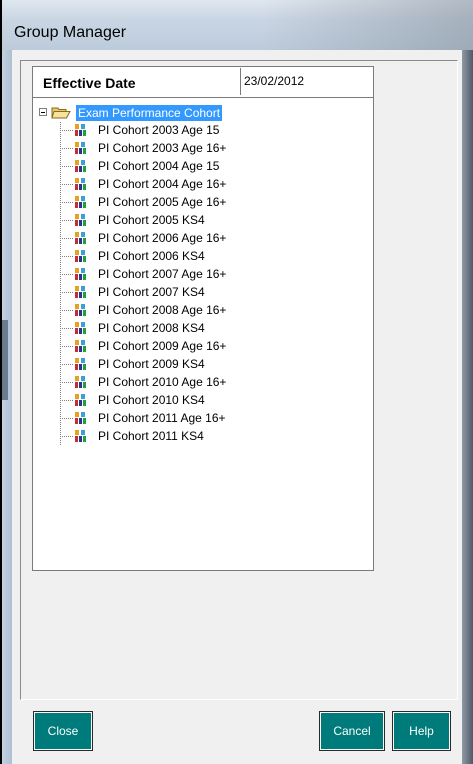  I want to click on window-title: Group Manager, so click(70, 32).